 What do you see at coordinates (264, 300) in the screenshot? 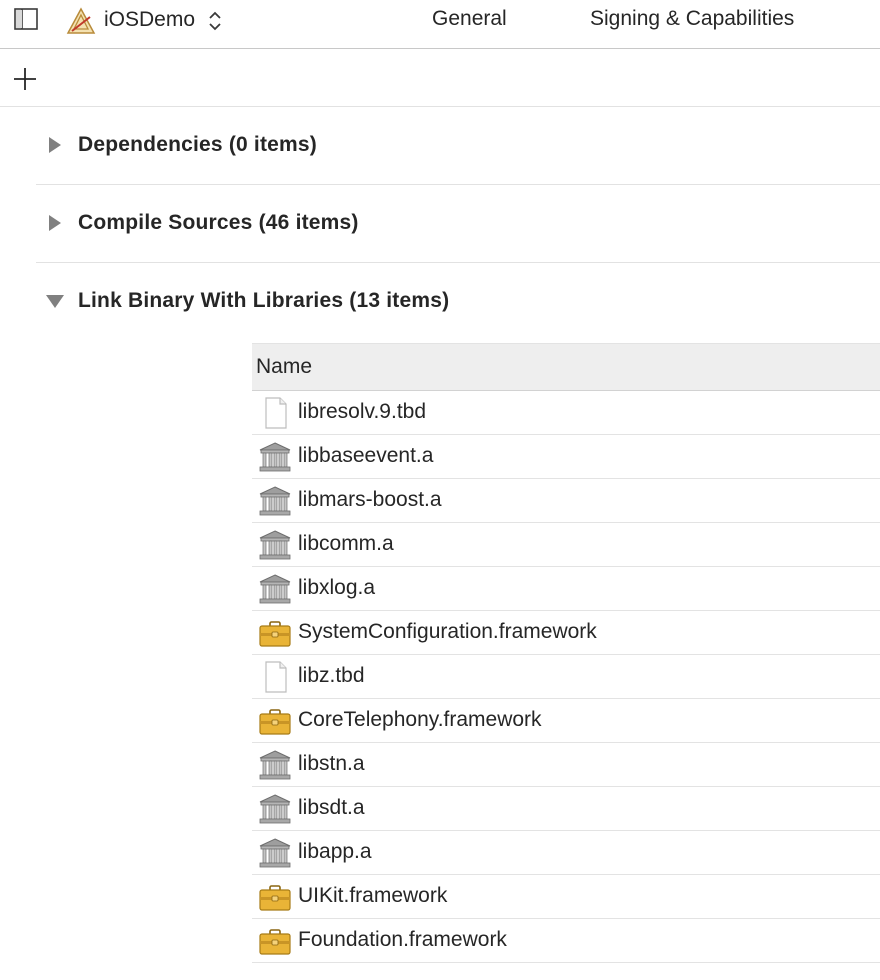
I see `phase-title: Link Binary With Libraries (13 items)` at bounding box center [264, 300].